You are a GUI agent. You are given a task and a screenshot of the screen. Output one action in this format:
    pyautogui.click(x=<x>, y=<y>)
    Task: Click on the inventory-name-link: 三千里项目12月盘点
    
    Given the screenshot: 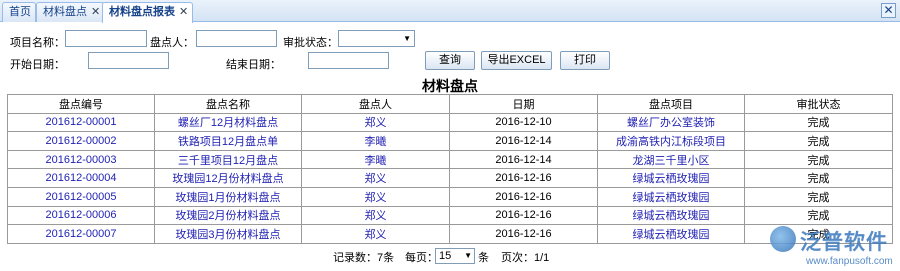 What is the action you would take?
    pyautogui.click(x=228, y=159)
    